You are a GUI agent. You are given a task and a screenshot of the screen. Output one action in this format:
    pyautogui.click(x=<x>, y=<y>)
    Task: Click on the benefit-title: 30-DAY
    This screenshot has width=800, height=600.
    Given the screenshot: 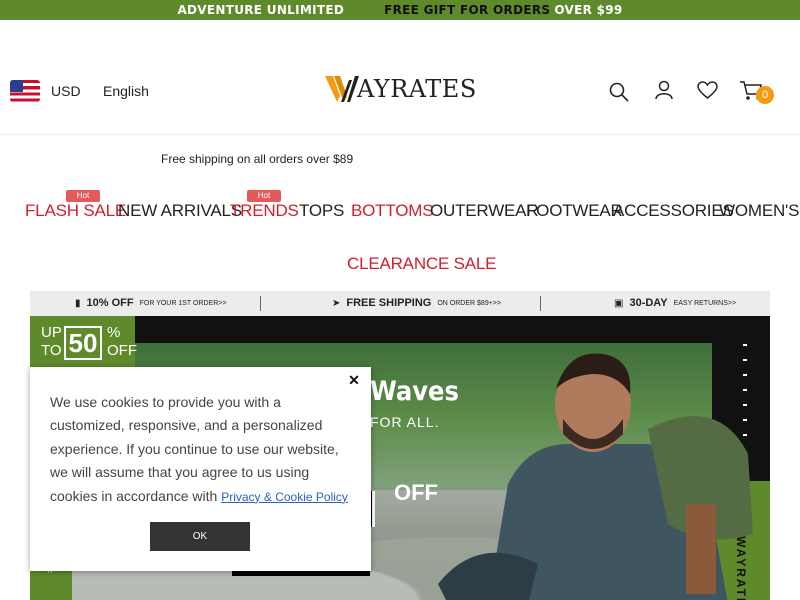 What is the action you would take?
    pyautogui.click(x=648, y=303)
    